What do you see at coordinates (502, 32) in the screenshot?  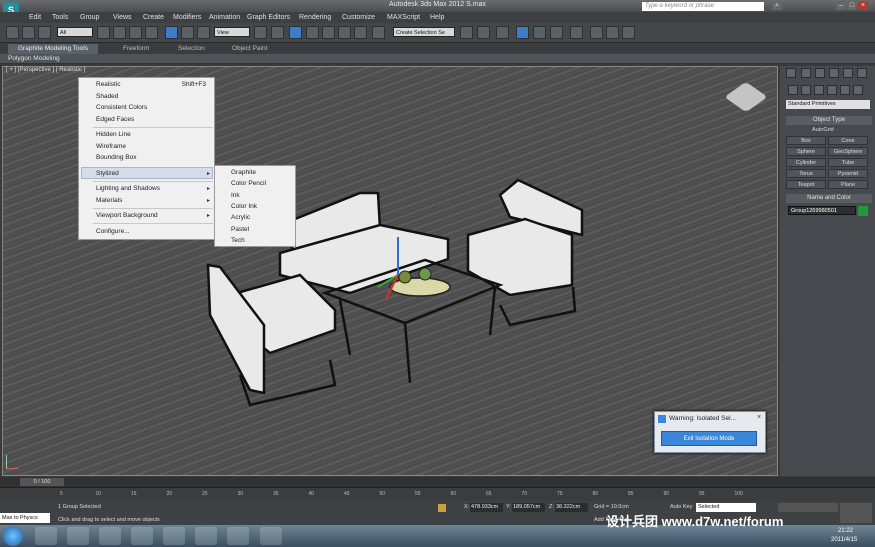 I see `layer-manager-icon` at bounding box center [502, 32].